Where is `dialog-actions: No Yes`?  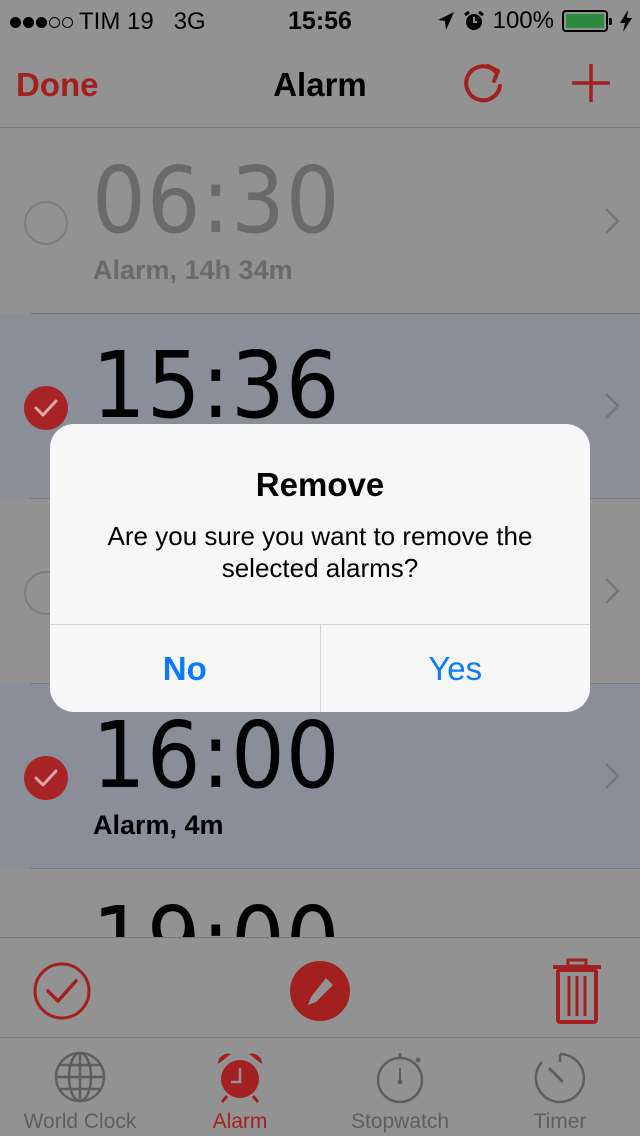
dialog-actions: No Yes is located at coordinates (320, 668).